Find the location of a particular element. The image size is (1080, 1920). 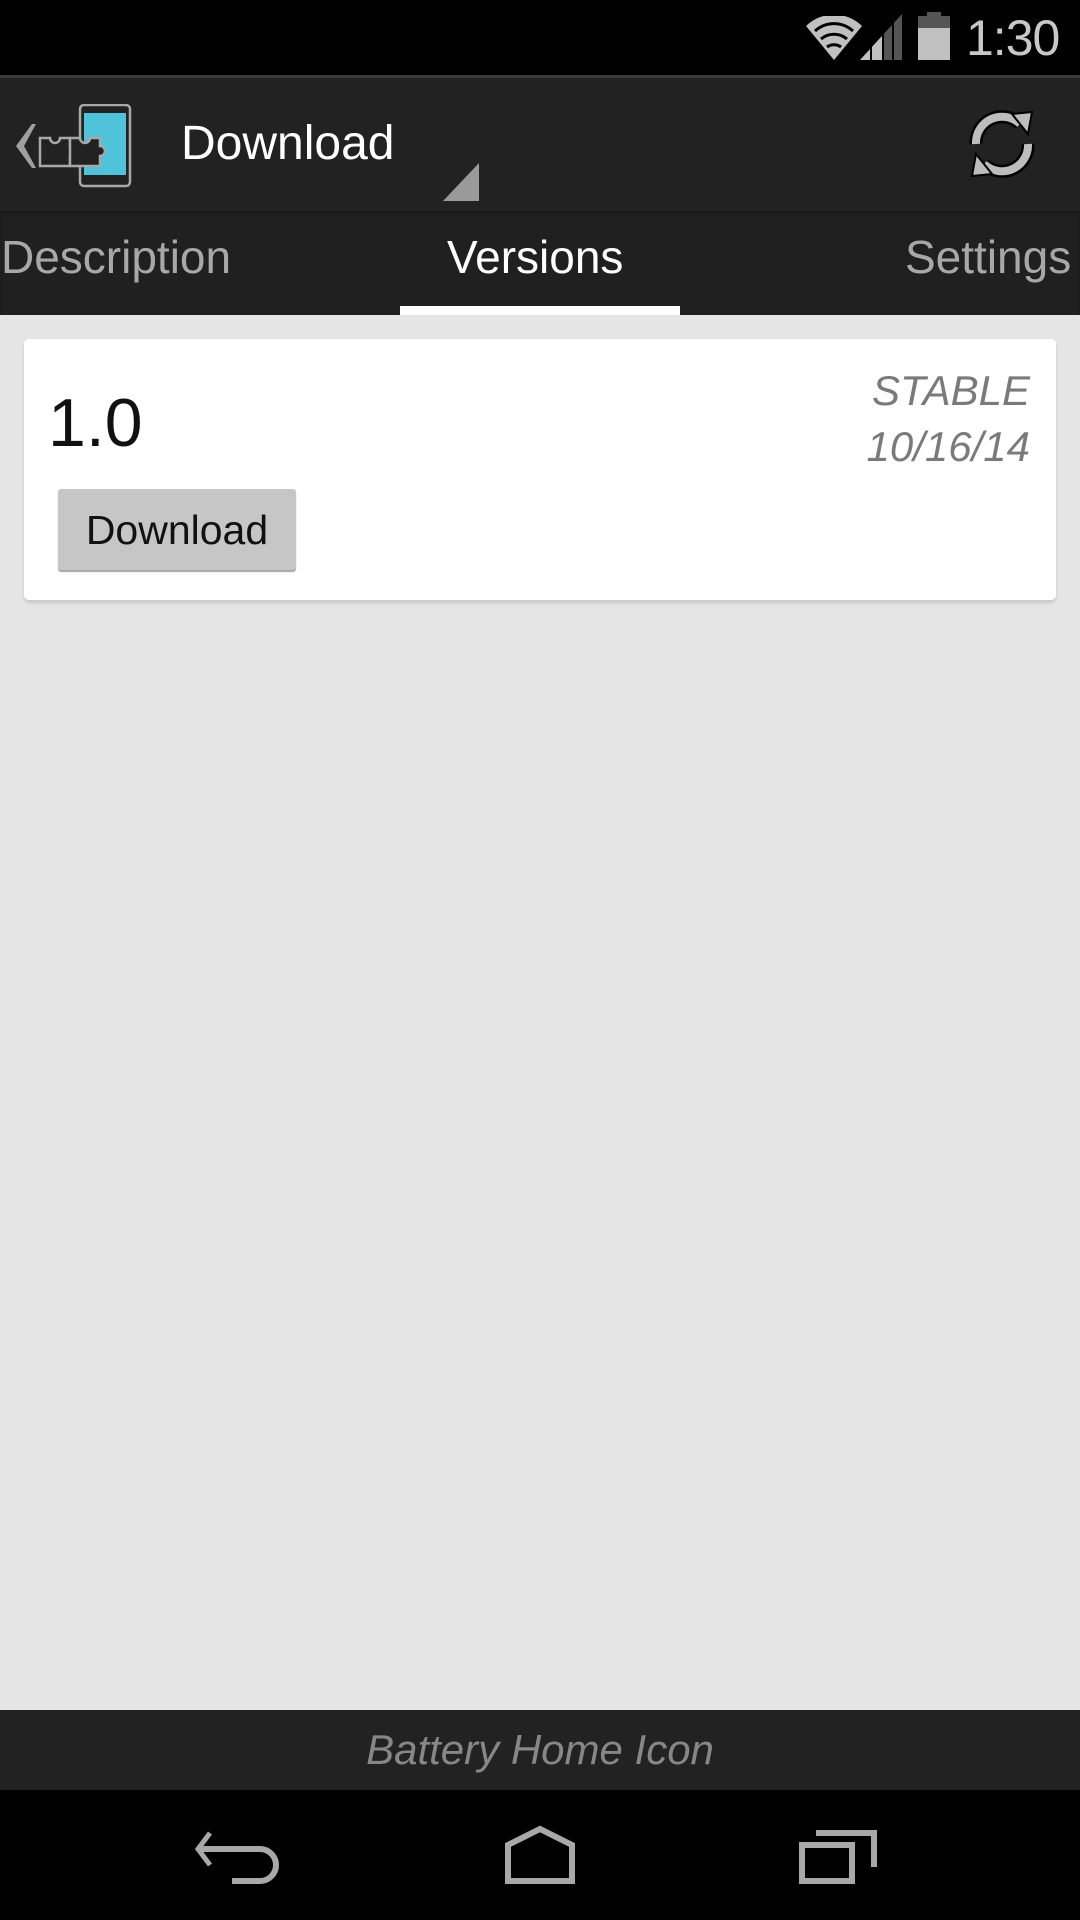

status-bar: 1:30 is located at coordinates (540, 39).